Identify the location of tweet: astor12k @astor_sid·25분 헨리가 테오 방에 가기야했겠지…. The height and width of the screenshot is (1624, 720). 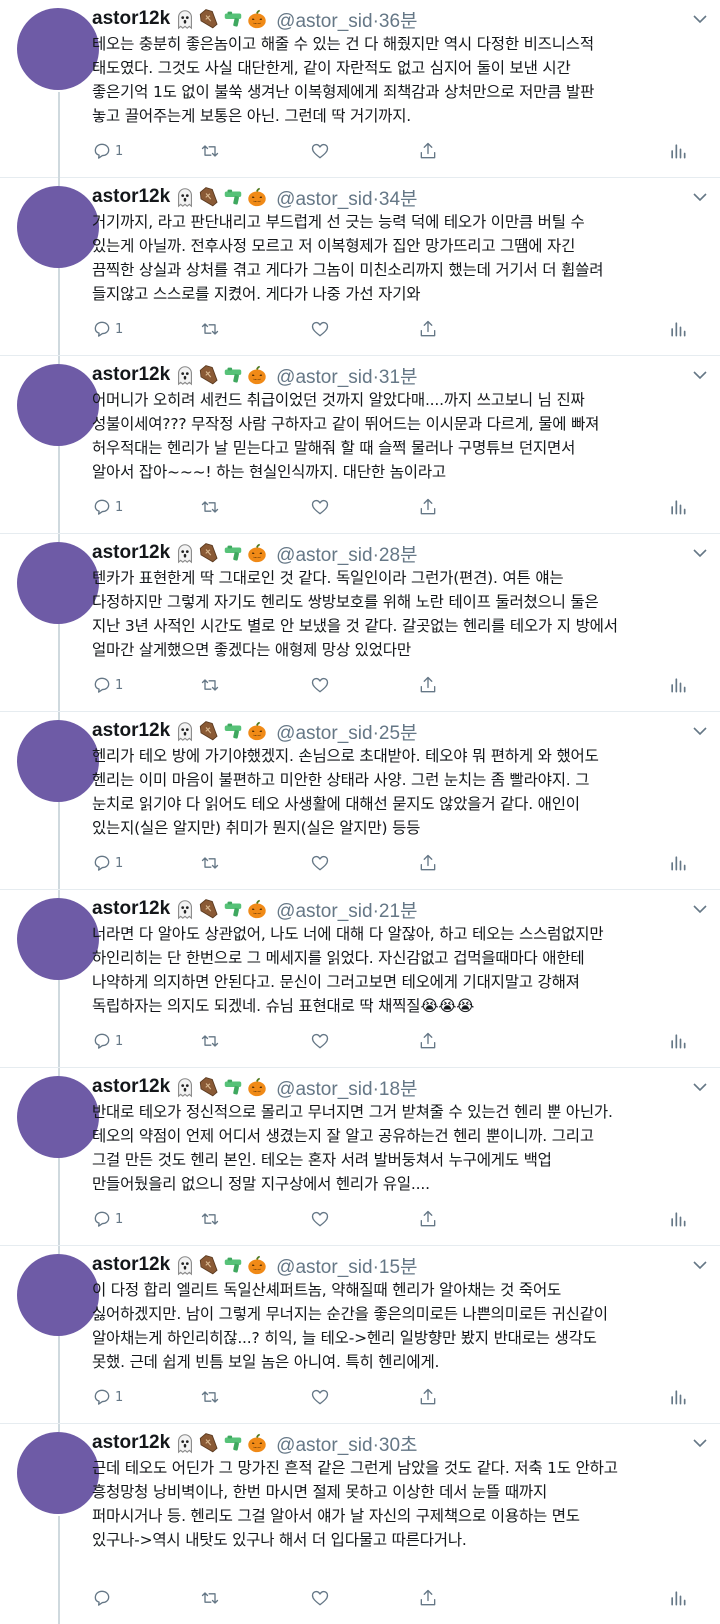
(360, 801).